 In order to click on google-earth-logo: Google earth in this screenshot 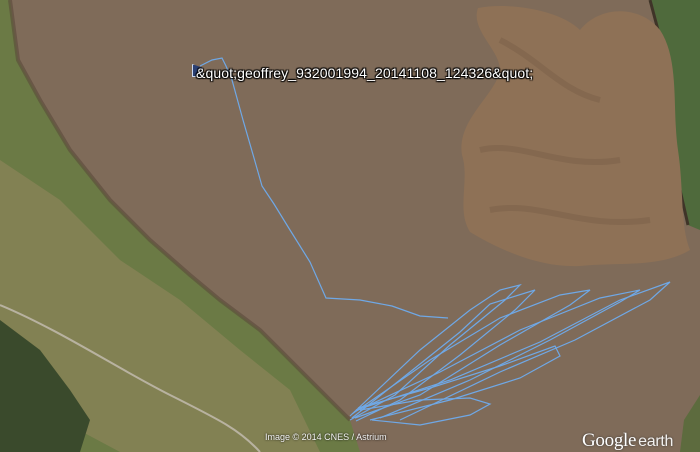, I will do `click(627, 441)`.